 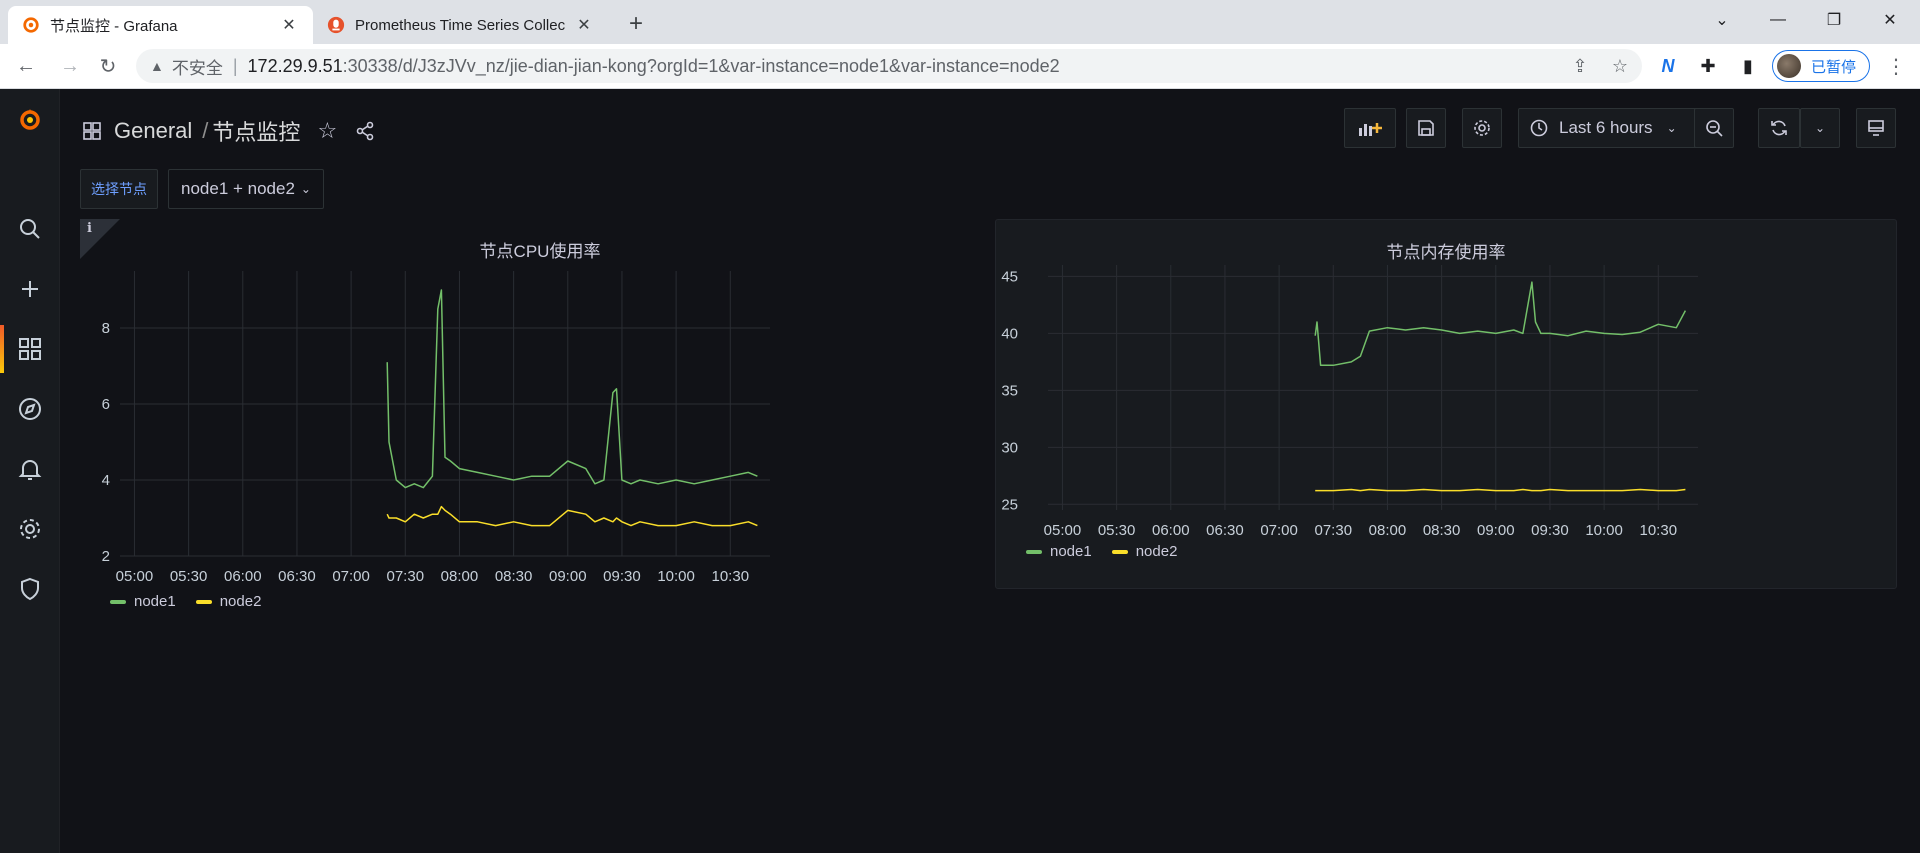 What do you see at coordinates (30, 289) in the screenshot?
I see `create-plus-icon` at bounding box center [30, 289].